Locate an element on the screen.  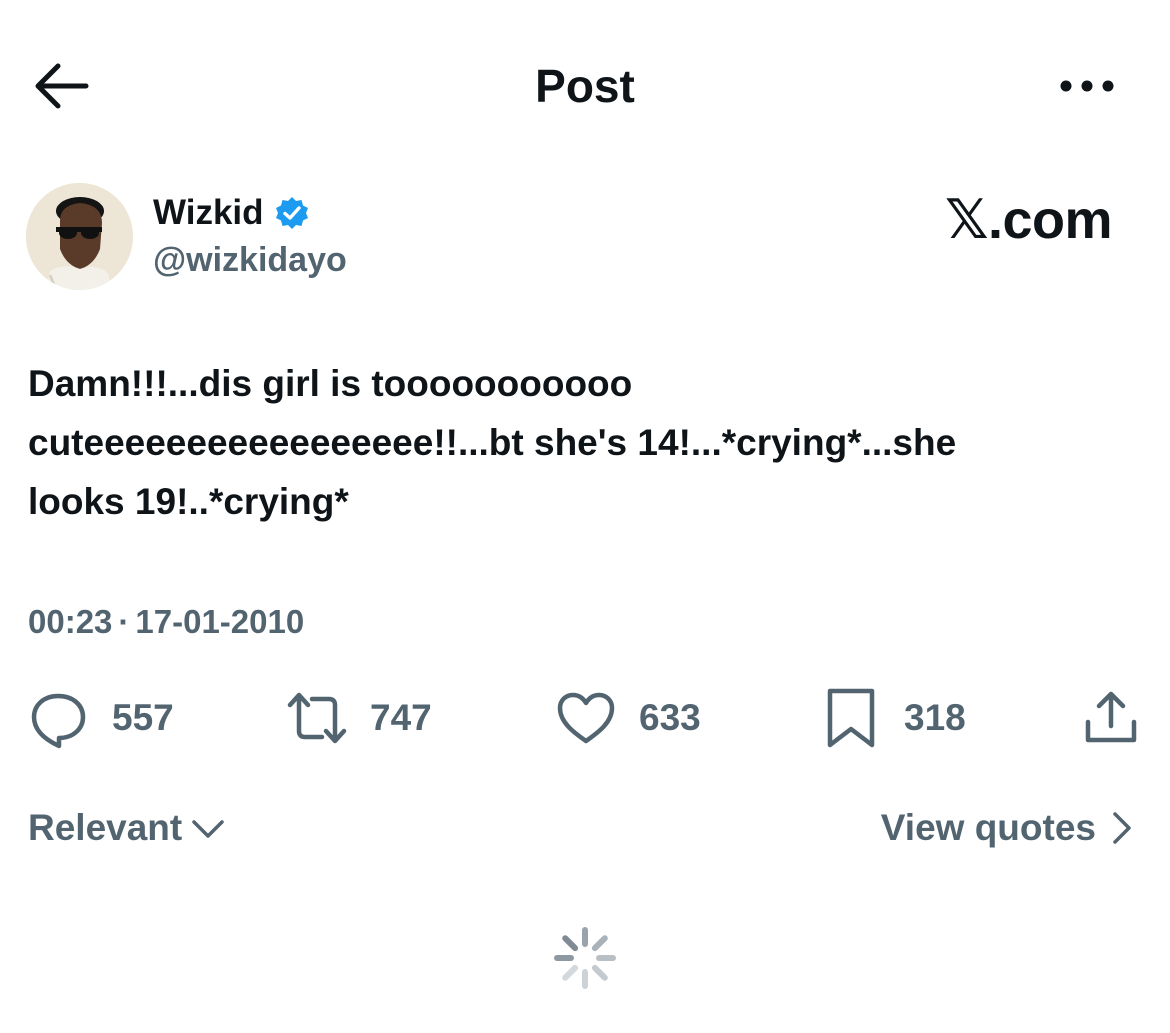
repost-button: 747 is located at coordinates (359, 718).